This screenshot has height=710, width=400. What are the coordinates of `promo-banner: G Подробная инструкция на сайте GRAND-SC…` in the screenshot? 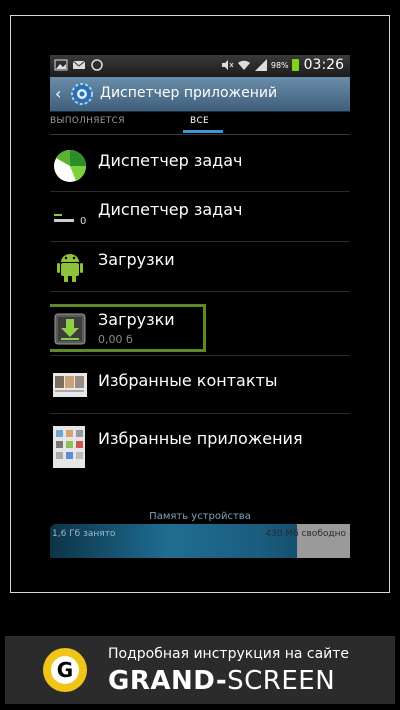 It's located at (200, 670).